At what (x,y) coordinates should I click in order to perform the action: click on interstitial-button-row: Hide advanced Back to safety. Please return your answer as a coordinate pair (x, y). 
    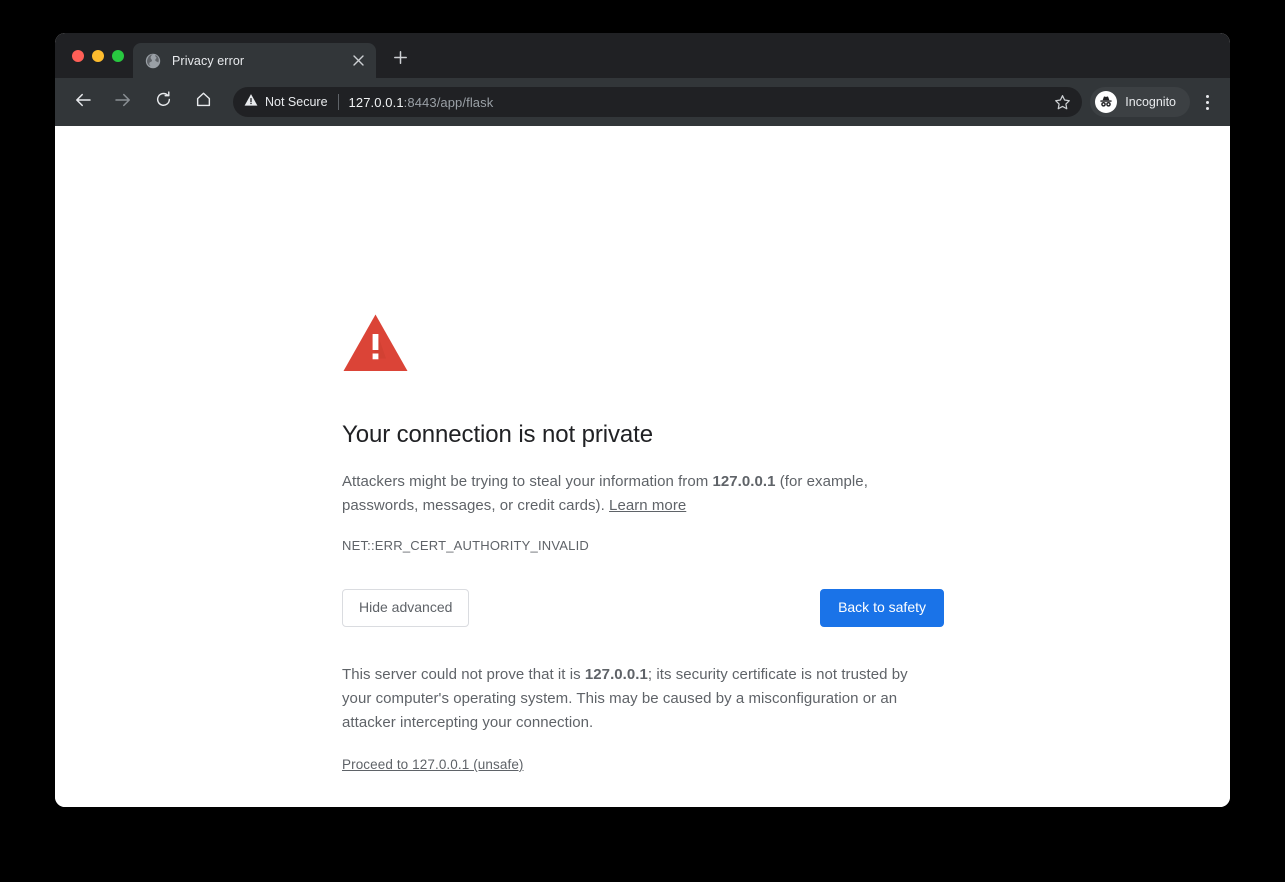
    Looking at the image, I should click on (643, 608).